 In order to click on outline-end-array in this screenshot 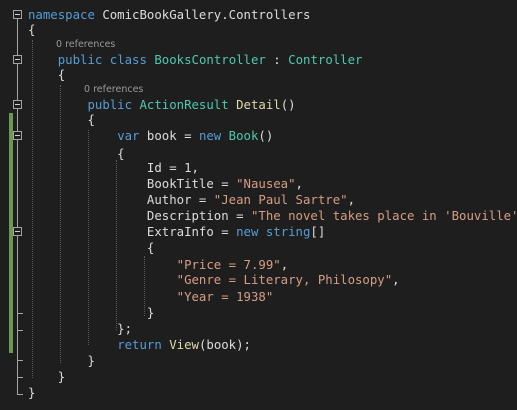, I will do `click(20, 313)`.